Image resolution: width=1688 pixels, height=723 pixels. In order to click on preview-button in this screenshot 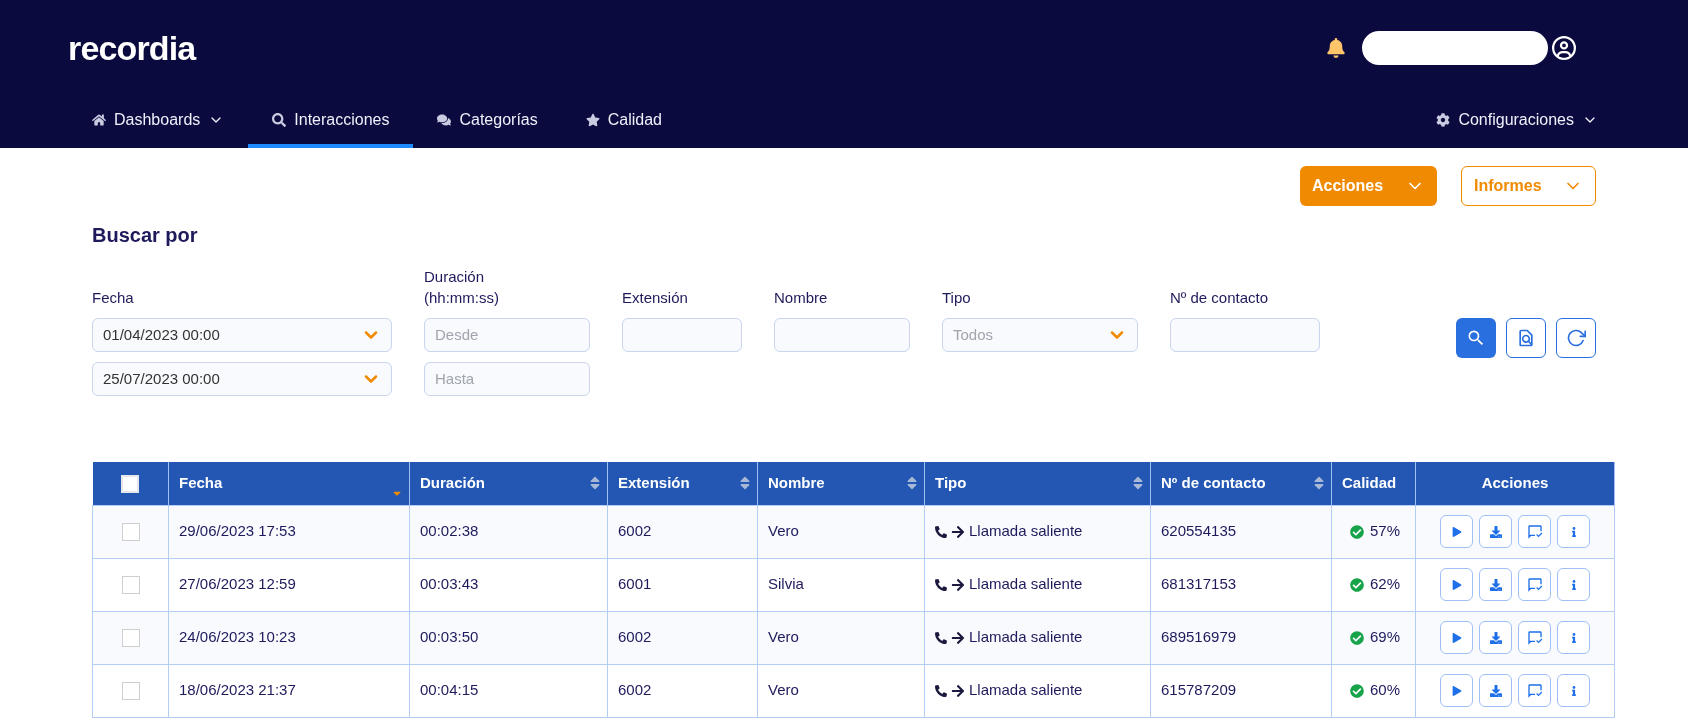, I will do `click(1526, 338)`.